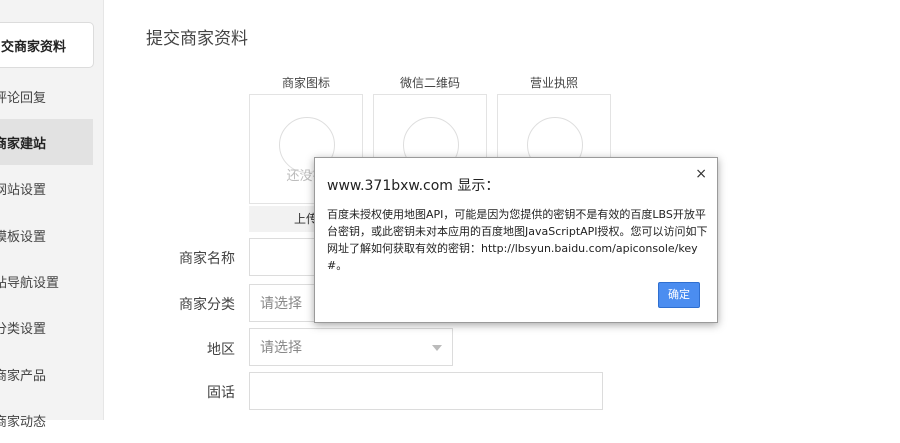 This screenshot has width=900, height=443. I want to click on upload-label-wechat-qr: 微信二维码, so click(429, 83).